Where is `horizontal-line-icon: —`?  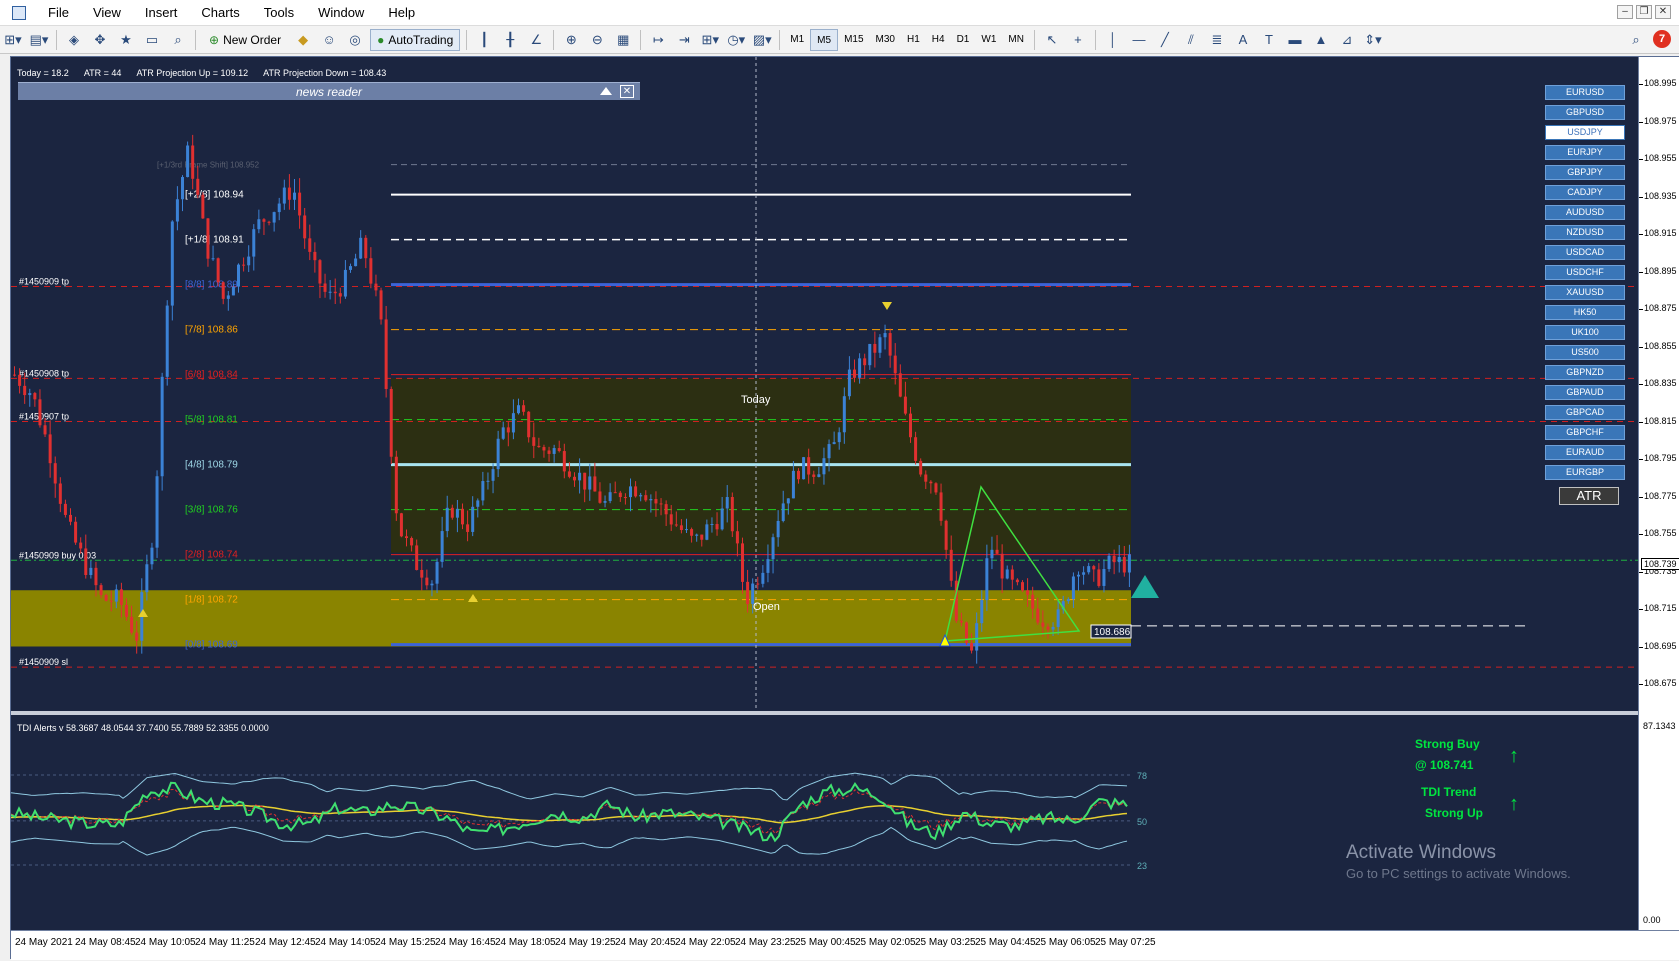 horizontal-line-icon: — is located at coordinates (1139, 40).